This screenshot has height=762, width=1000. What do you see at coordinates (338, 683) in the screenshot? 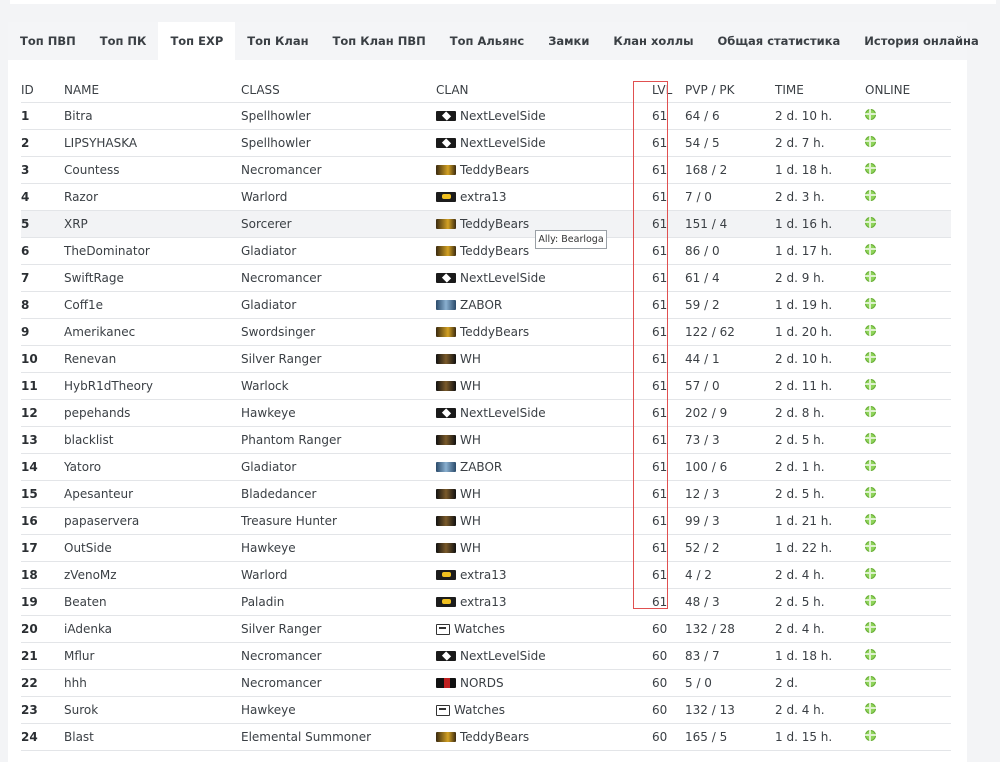
I see `row-class: Necromancer` at bounding box center [338, 683].